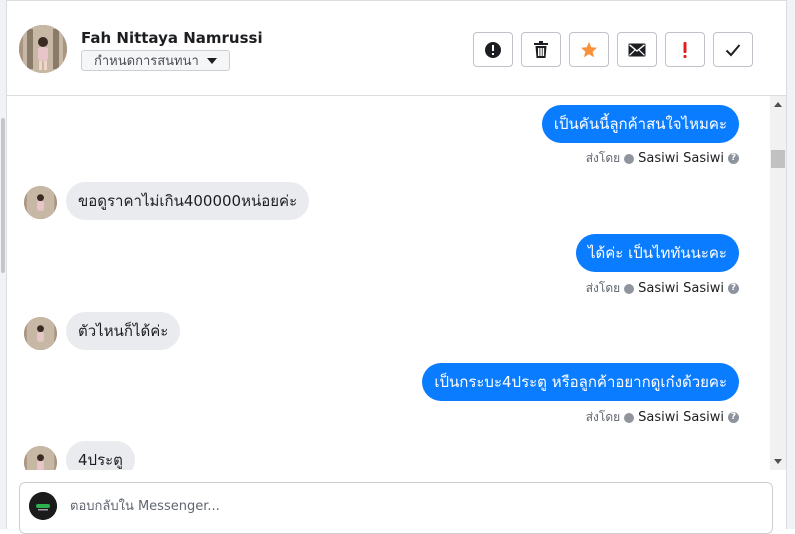  I want to click on envelope-icon, so click(637, 49).